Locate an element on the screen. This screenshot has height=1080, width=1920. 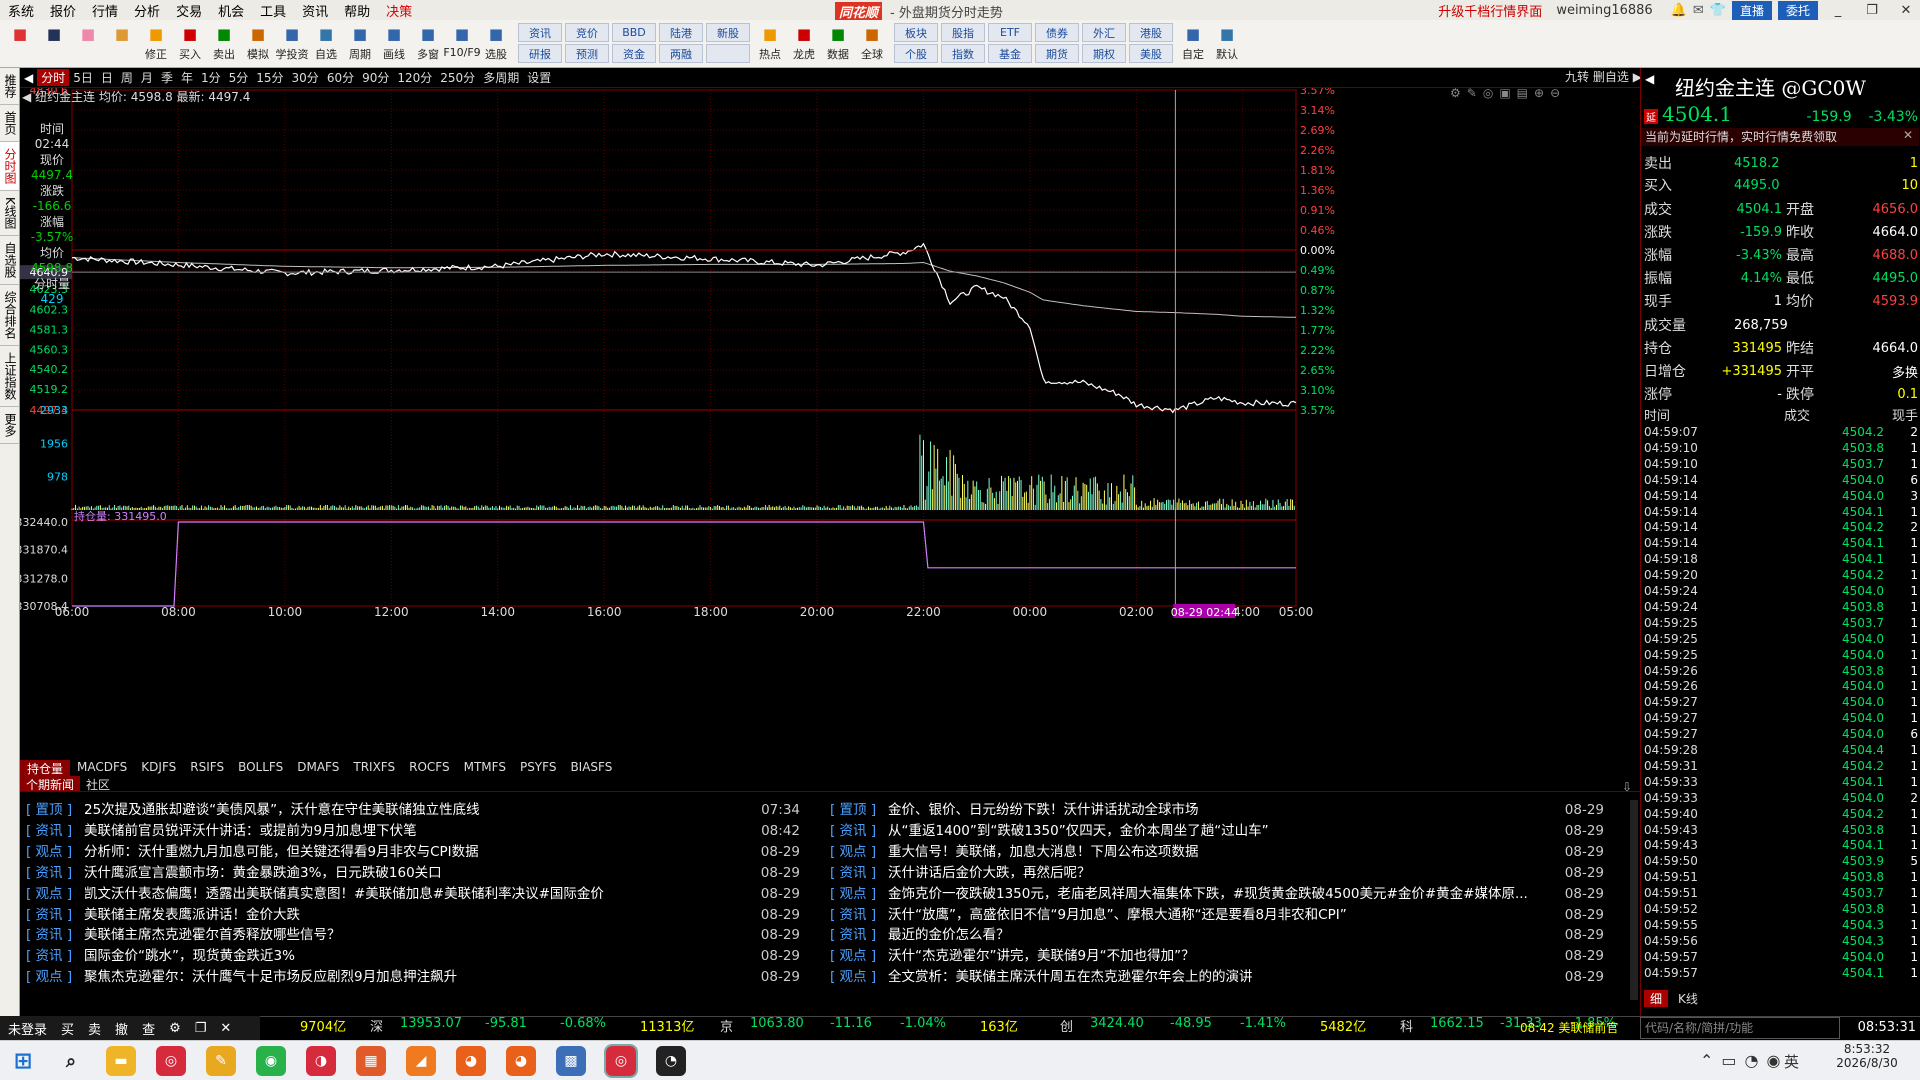
toolbar-sell-button: ■ 卖出 is located at coordinates (224, 41).